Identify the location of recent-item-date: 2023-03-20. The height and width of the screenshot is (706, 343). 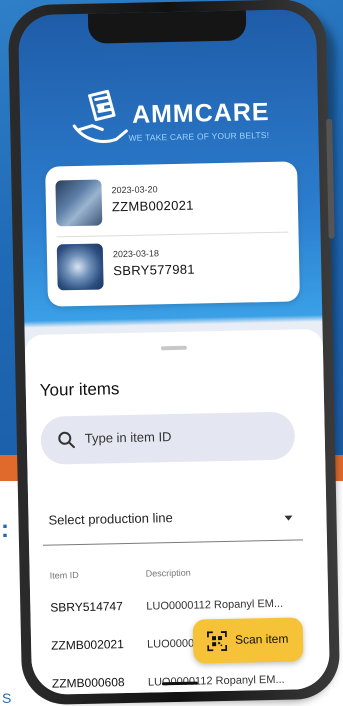
(134, 190).